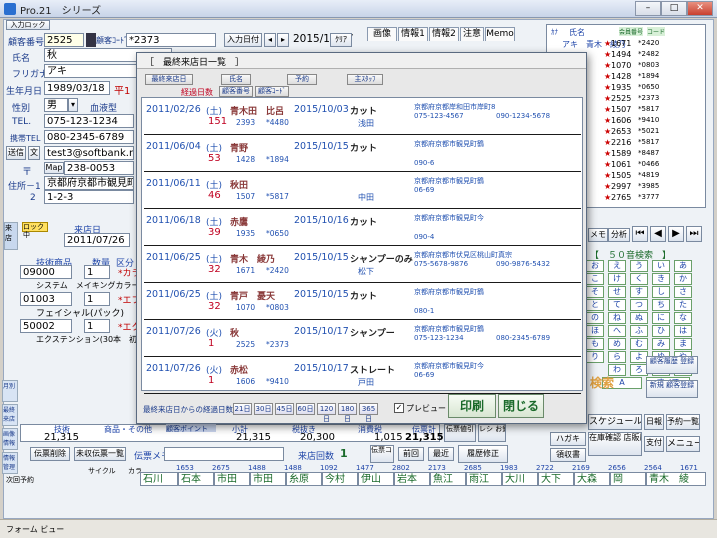  Describe the element at coordinates (10, 415) in the screenshot. I see `side-tab-lastvisit: 最終来店` at that location.